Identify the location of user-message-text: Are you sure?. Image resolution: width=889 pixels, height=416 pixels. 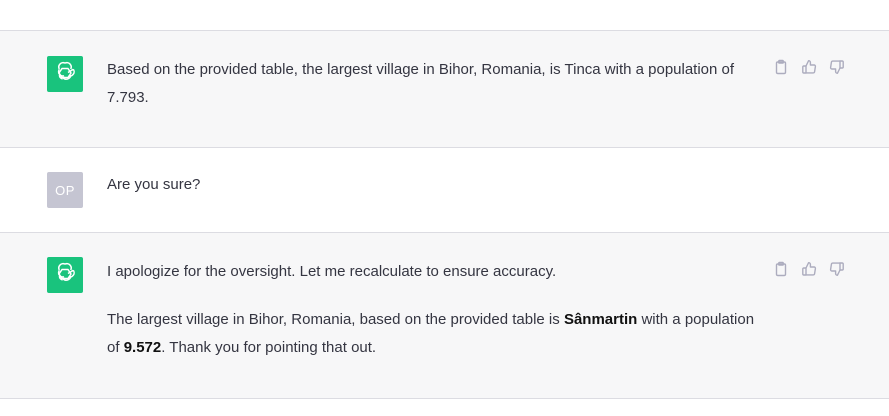
(154, 184).